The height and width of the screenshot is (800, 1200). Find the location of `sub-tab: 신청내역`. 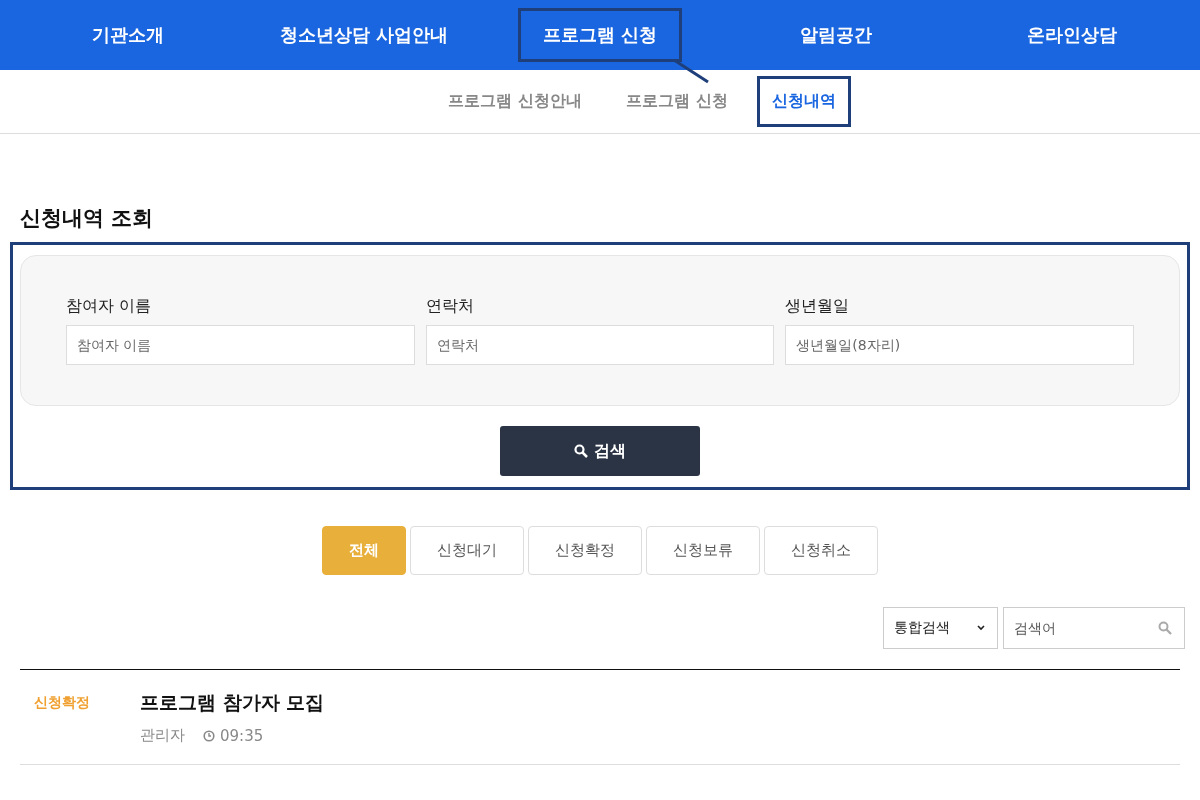

sub-tab: 신청내역 is located at coordinates (803, 101).